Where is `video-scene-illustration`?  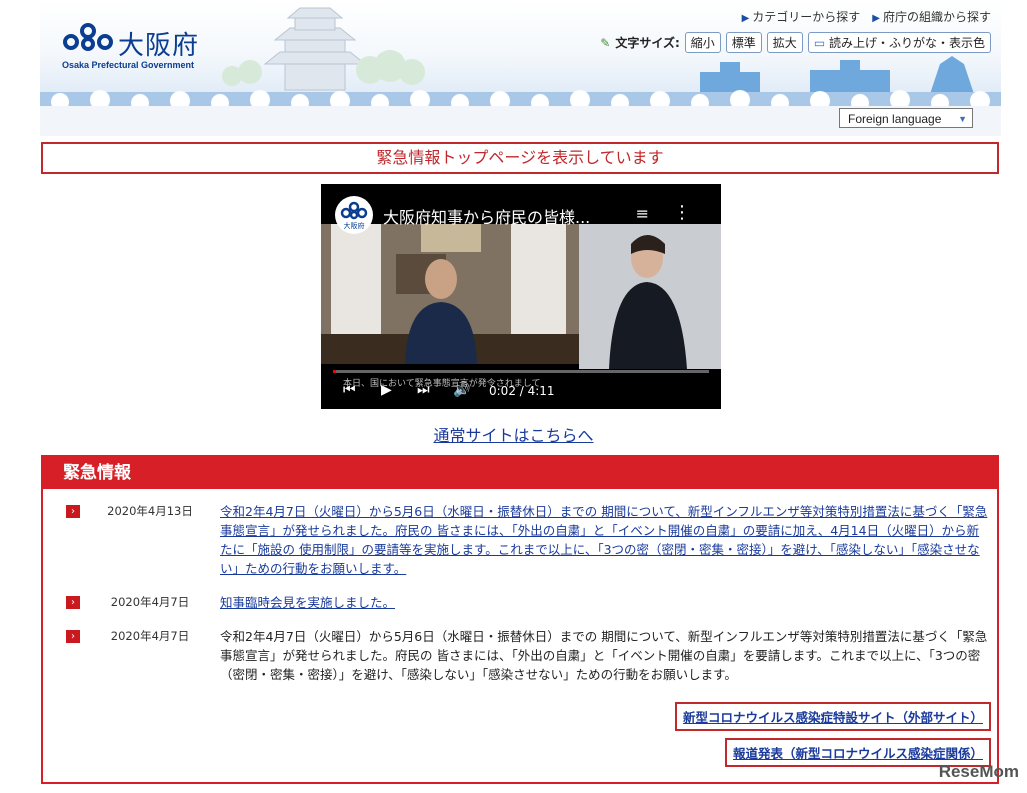 video-scene-illustration is located at coordinates (450, 294).